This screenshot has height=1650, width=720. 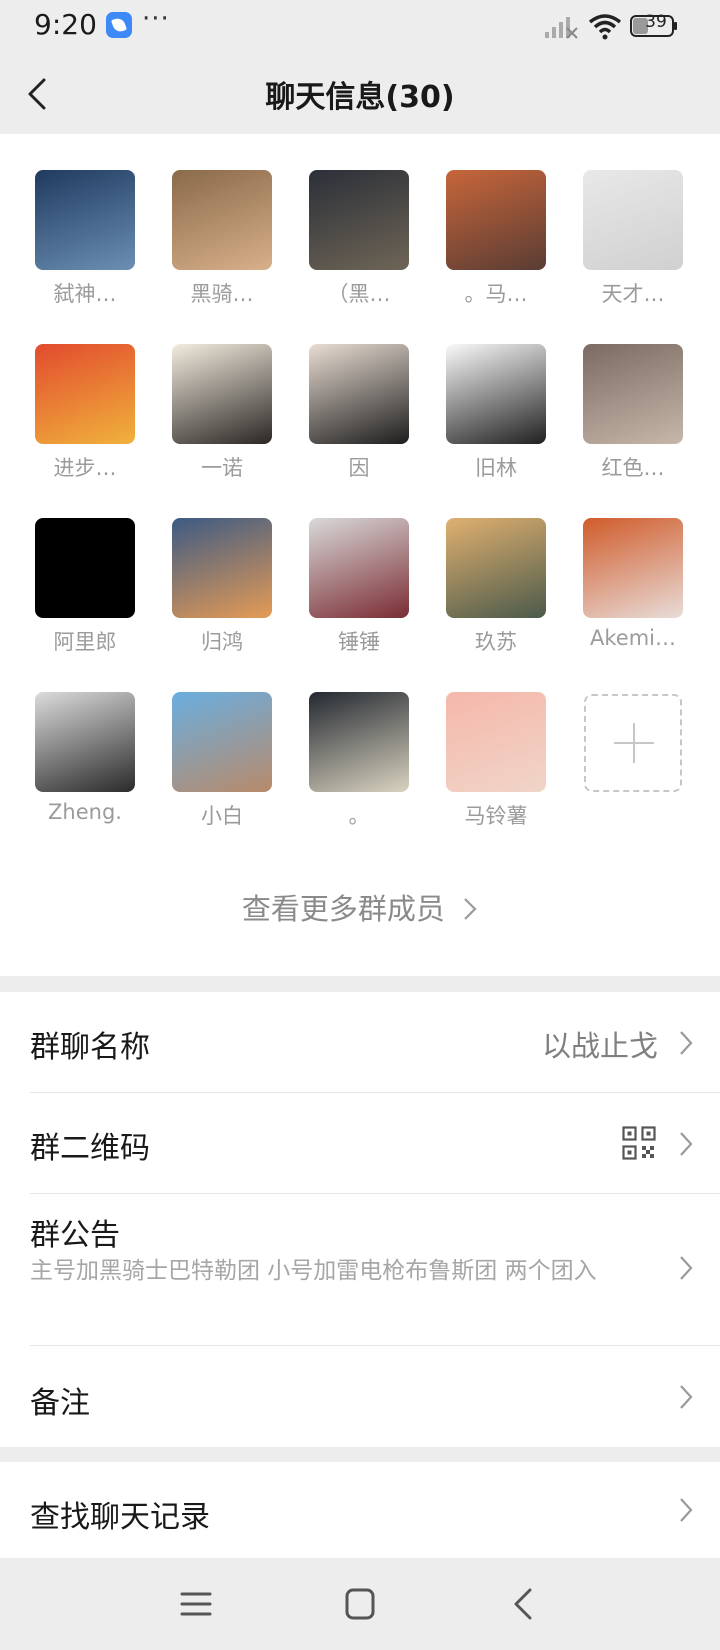 I want to click on member-item: 归鸿, so click(x=217, y=588).